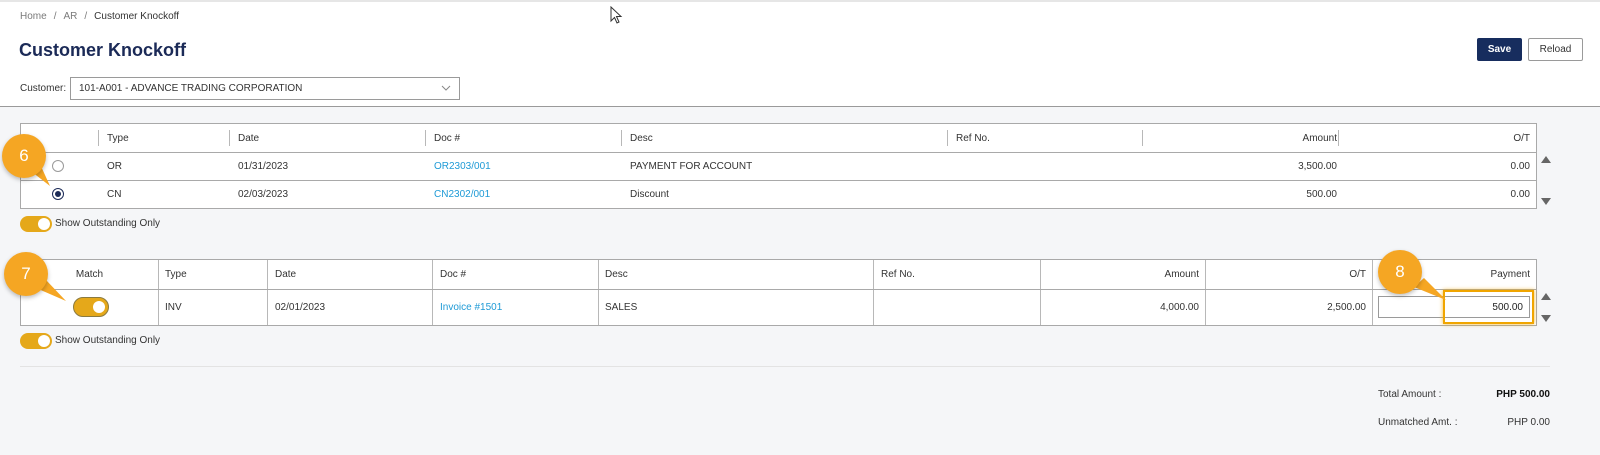  What do you see at coordinates (26, 274) in the screenshot?
I see `callout-badge-7: 7` at bounding box center [26, 274].